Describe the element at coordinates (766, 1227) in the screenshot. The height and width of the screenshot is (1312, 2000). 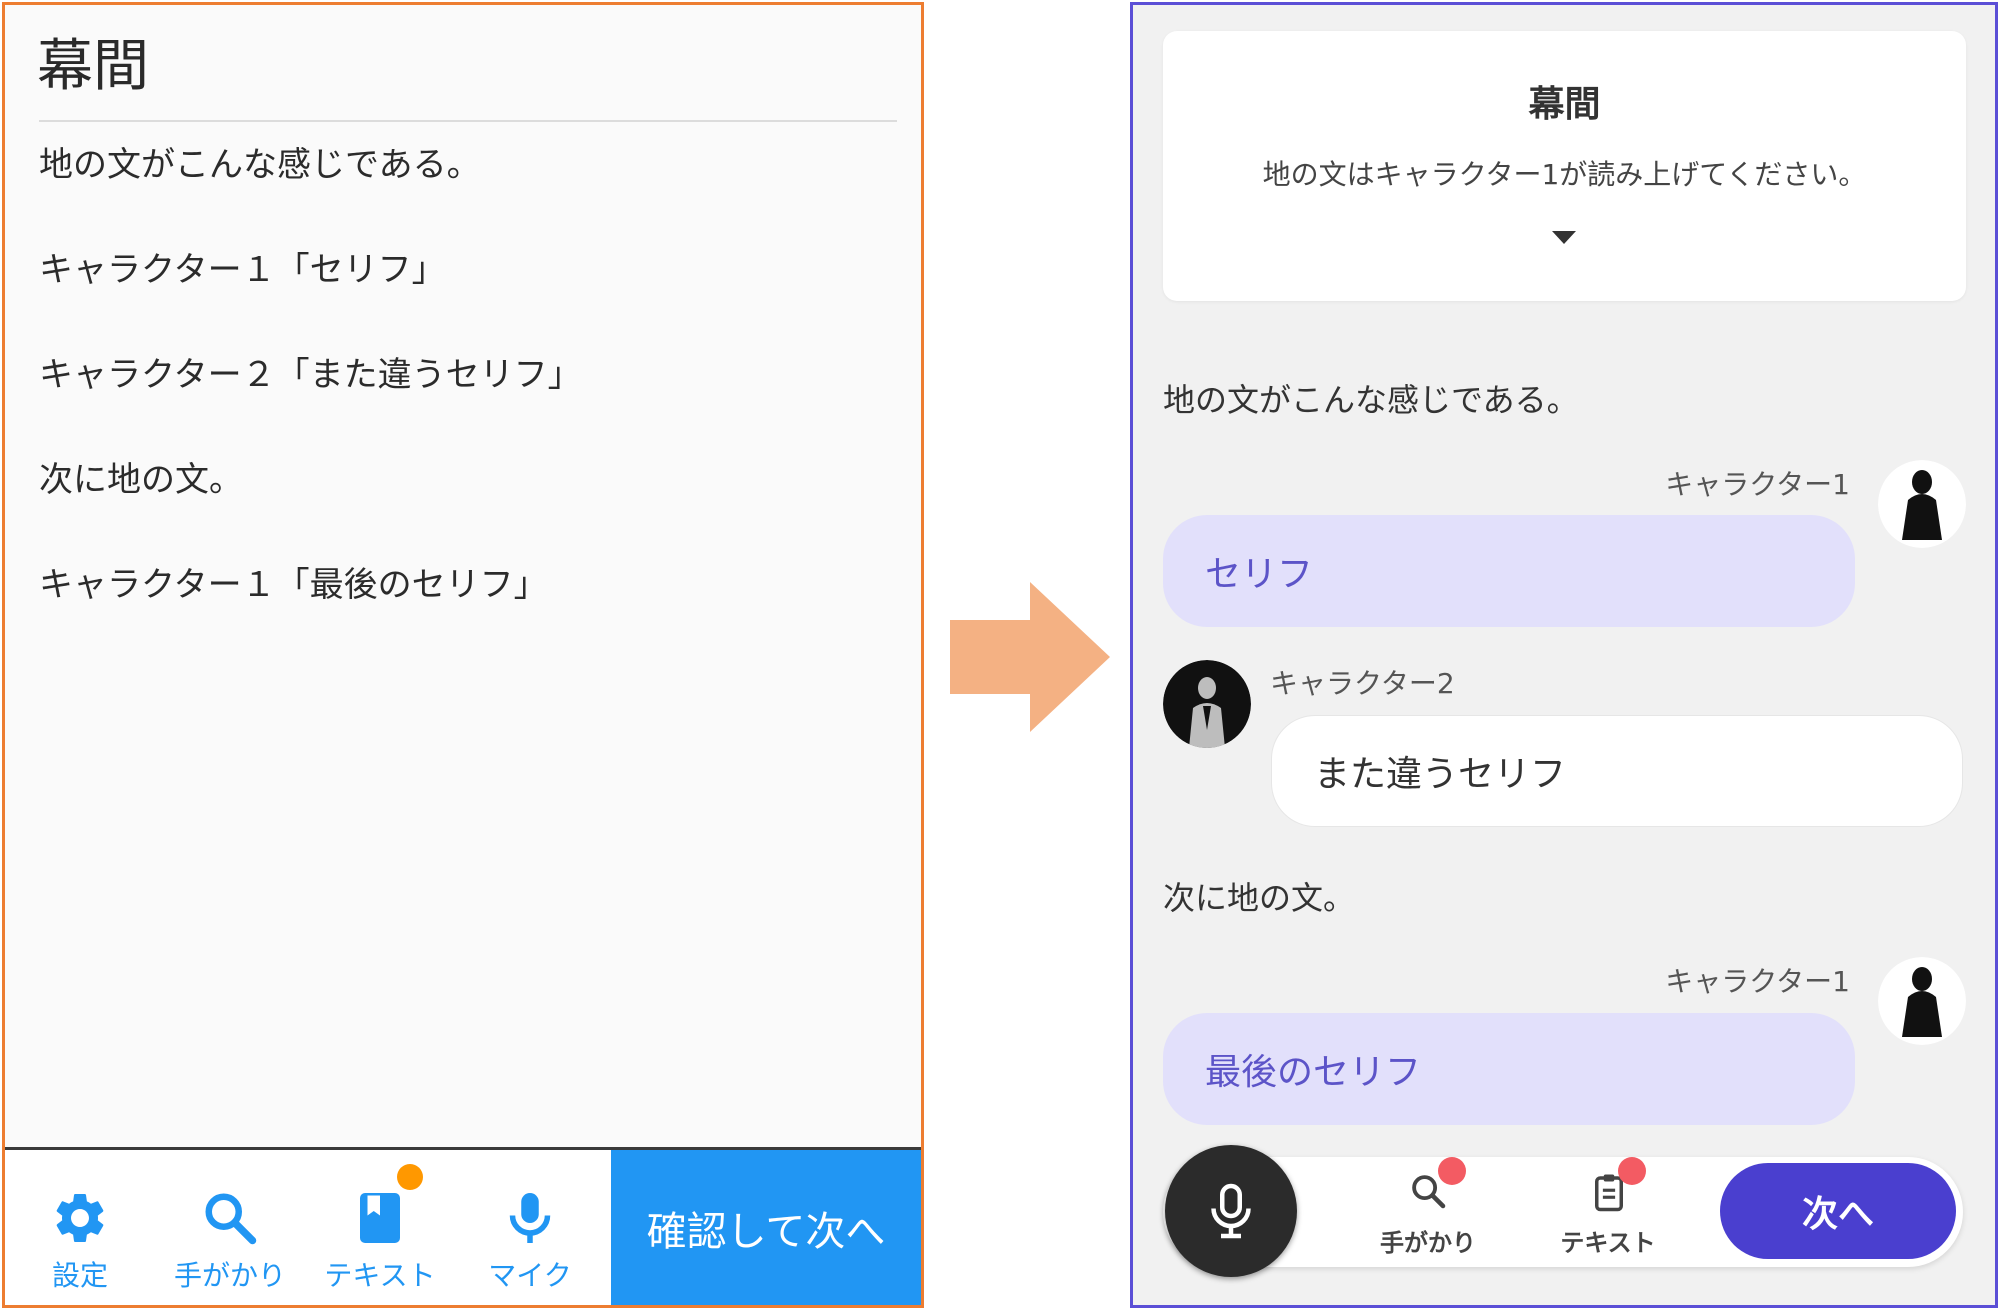
I see `confirm-next-button: 確認して次へ` at that location.